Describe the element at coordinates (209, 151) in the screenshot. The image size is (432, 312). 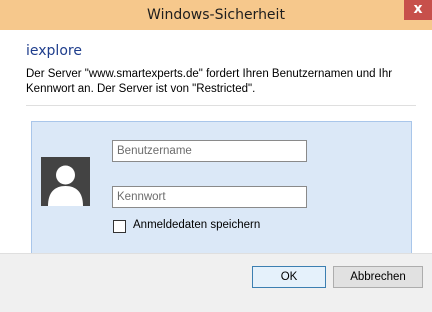
I see `username-input` at that location.